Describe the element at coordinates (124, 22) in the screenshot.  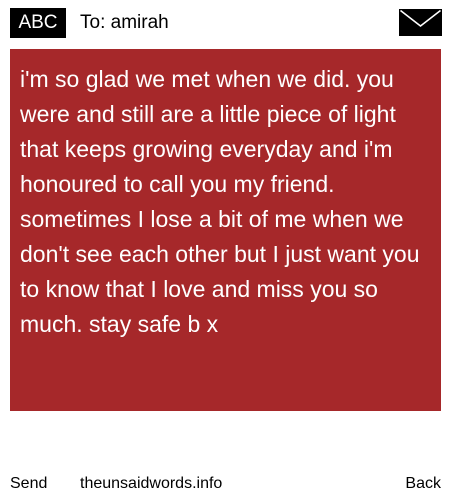
I see `recipient-label: To: amirah` at that location.